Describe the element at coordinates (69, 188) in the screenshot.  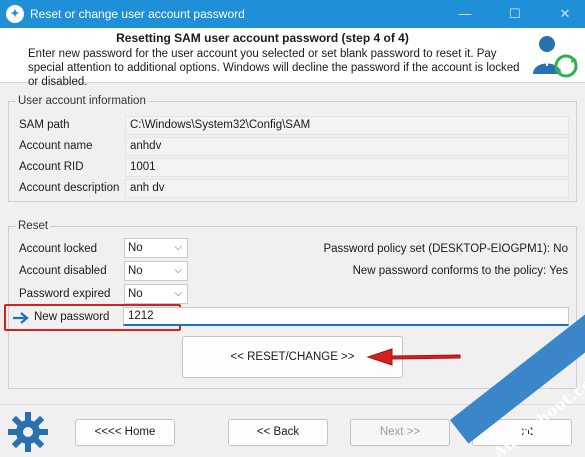
I see `account-description-label: Account description` at that location.